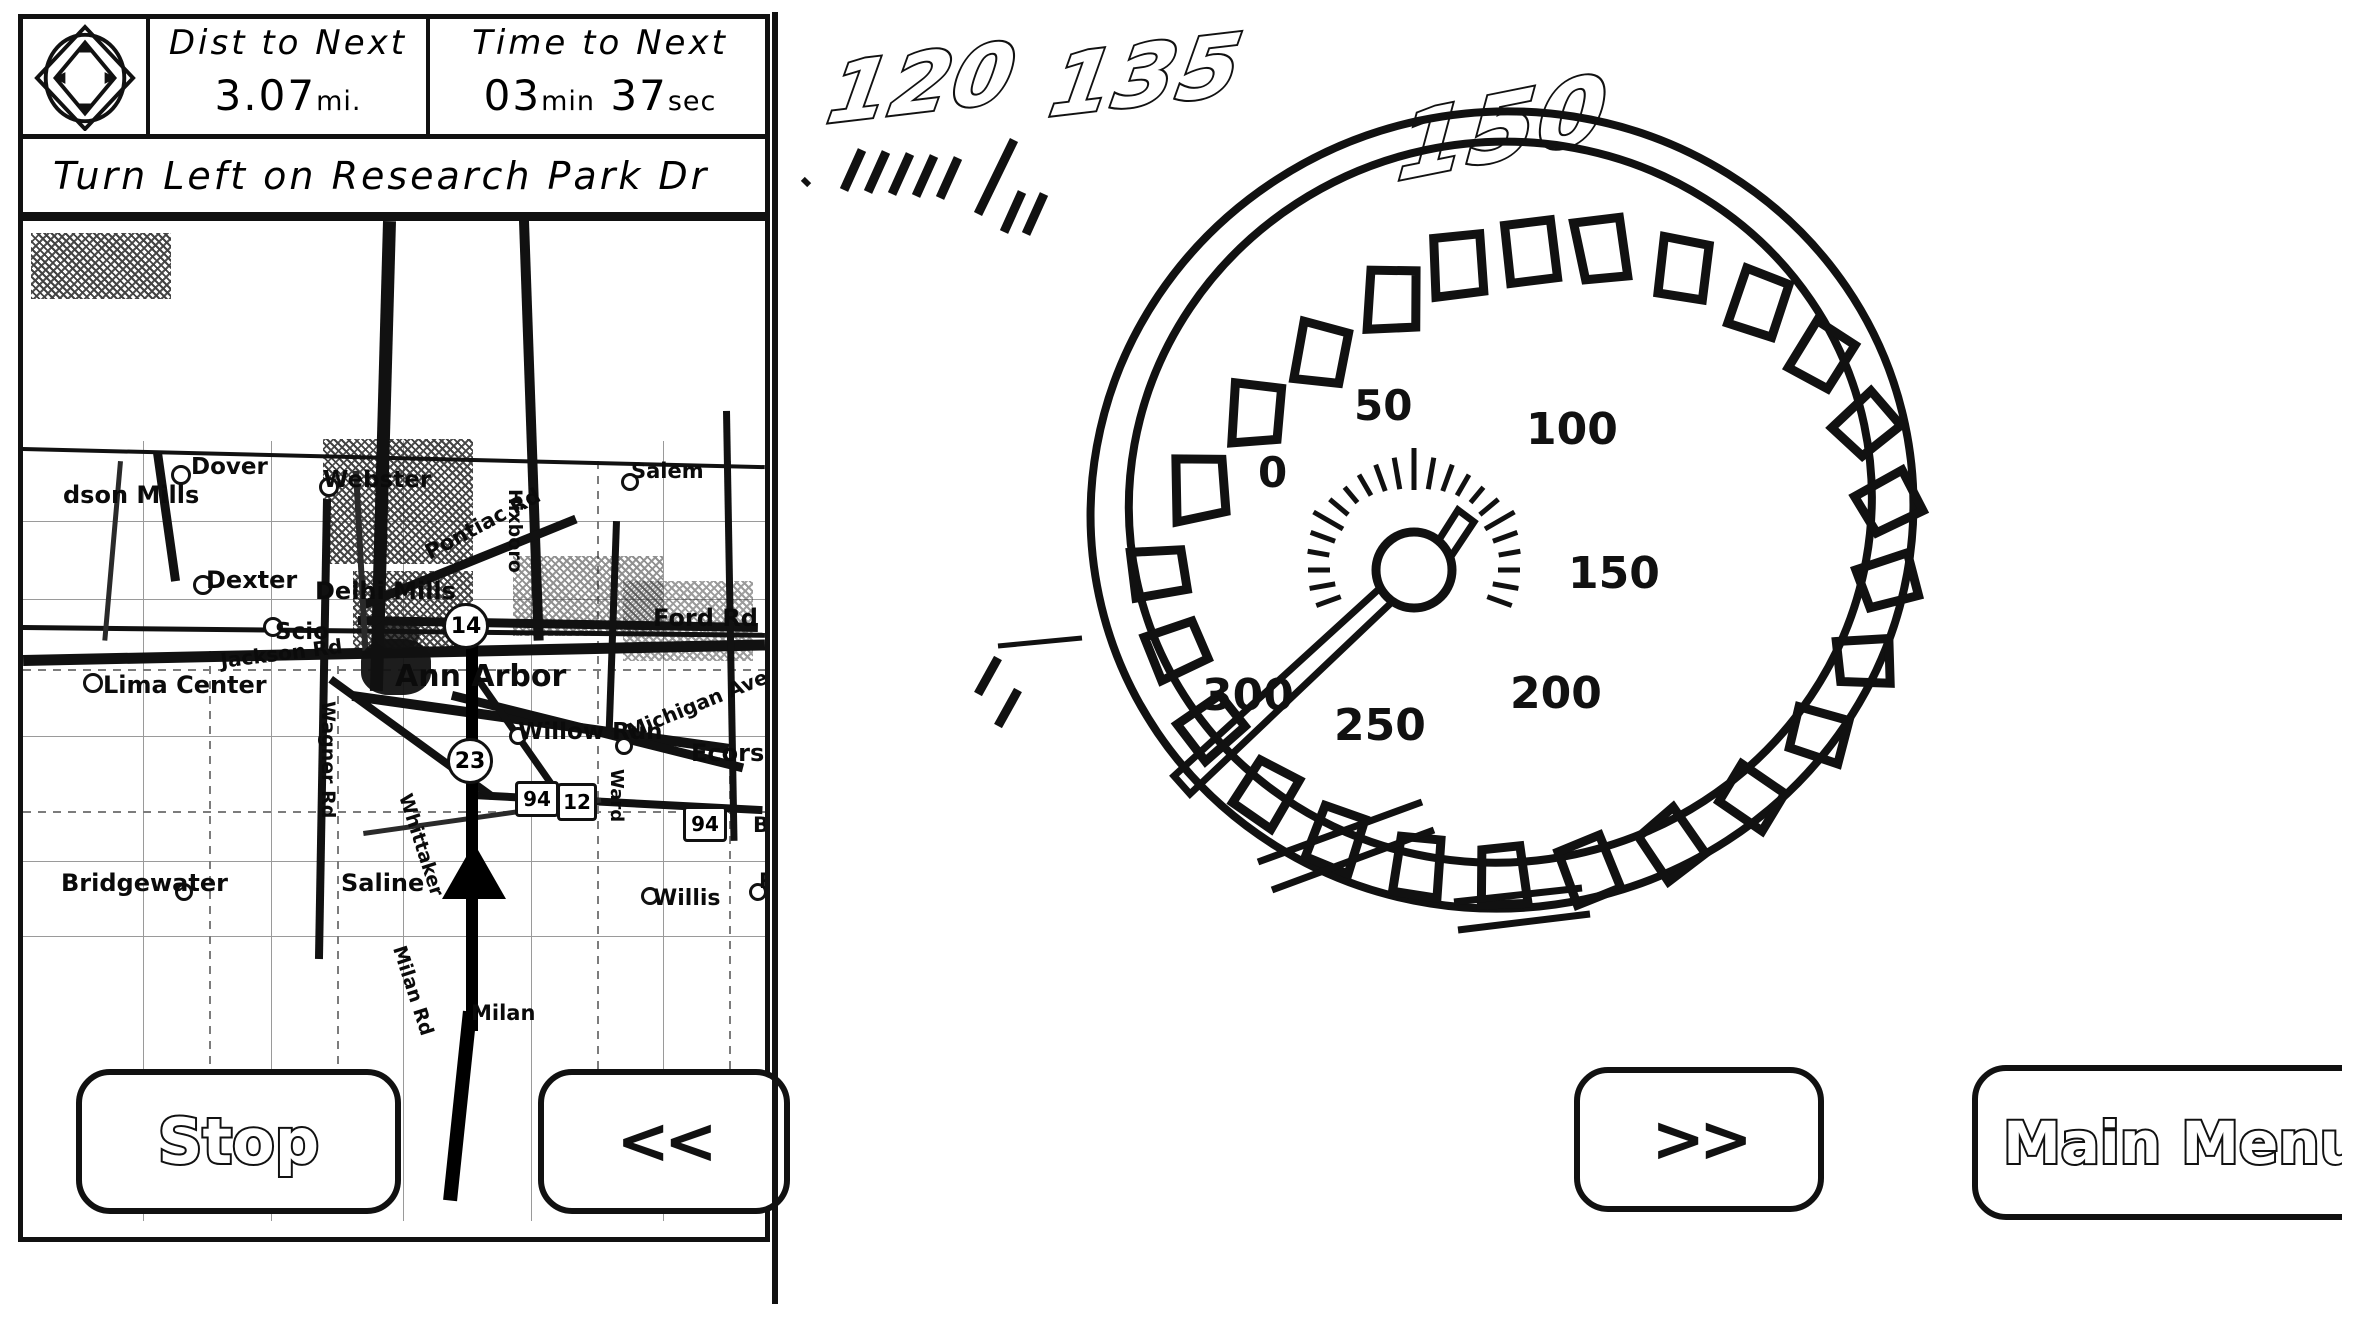  What do you see at coordinates (537, 799) in the screenshot?
I see `route-shield-94: 94` at bounding box center [537, 799].